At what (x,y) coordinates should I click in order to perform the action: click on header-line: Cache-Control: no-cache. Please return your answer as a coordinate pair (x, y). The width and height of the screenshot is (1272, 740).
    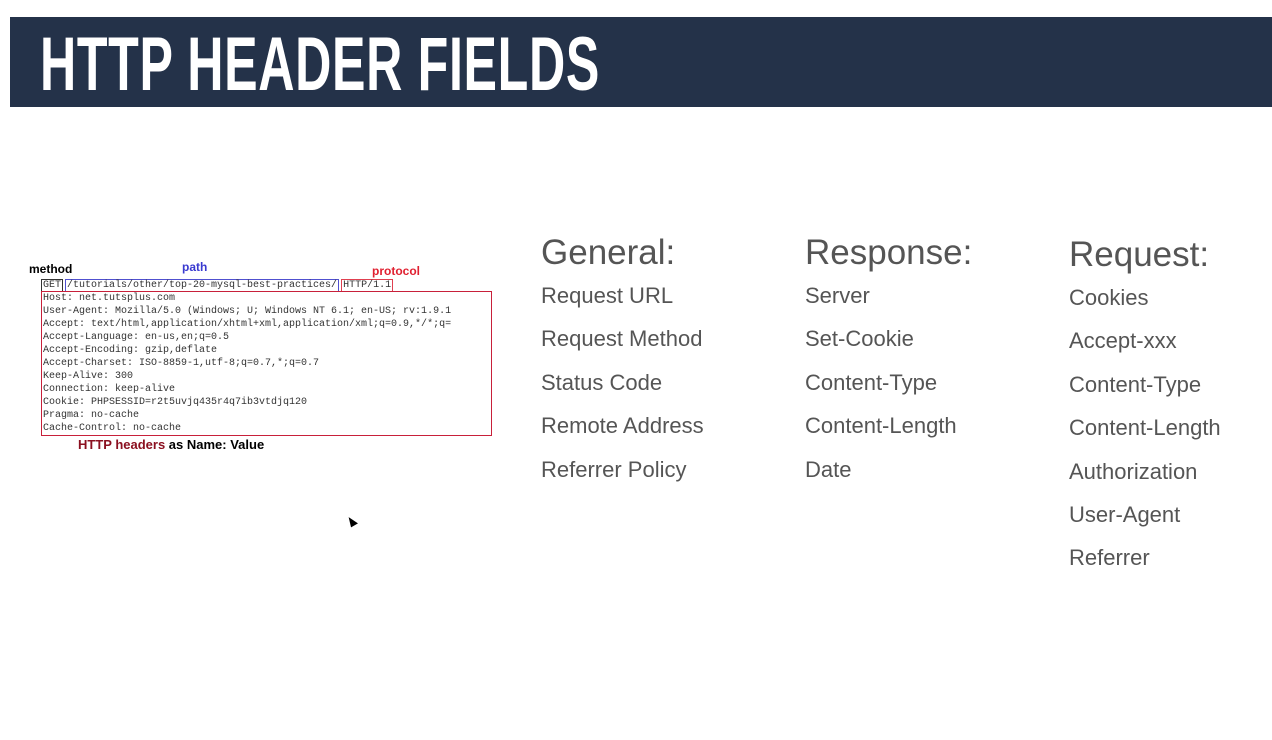
    Looking at the image, I should click on (112, 428).